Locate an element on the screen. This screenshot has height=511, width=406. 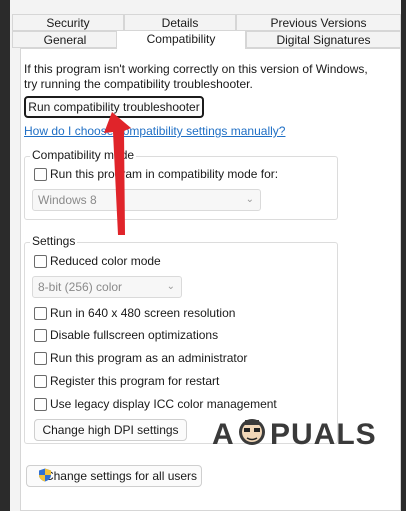
red-arrow-icon is located at coordinates (117, 173).